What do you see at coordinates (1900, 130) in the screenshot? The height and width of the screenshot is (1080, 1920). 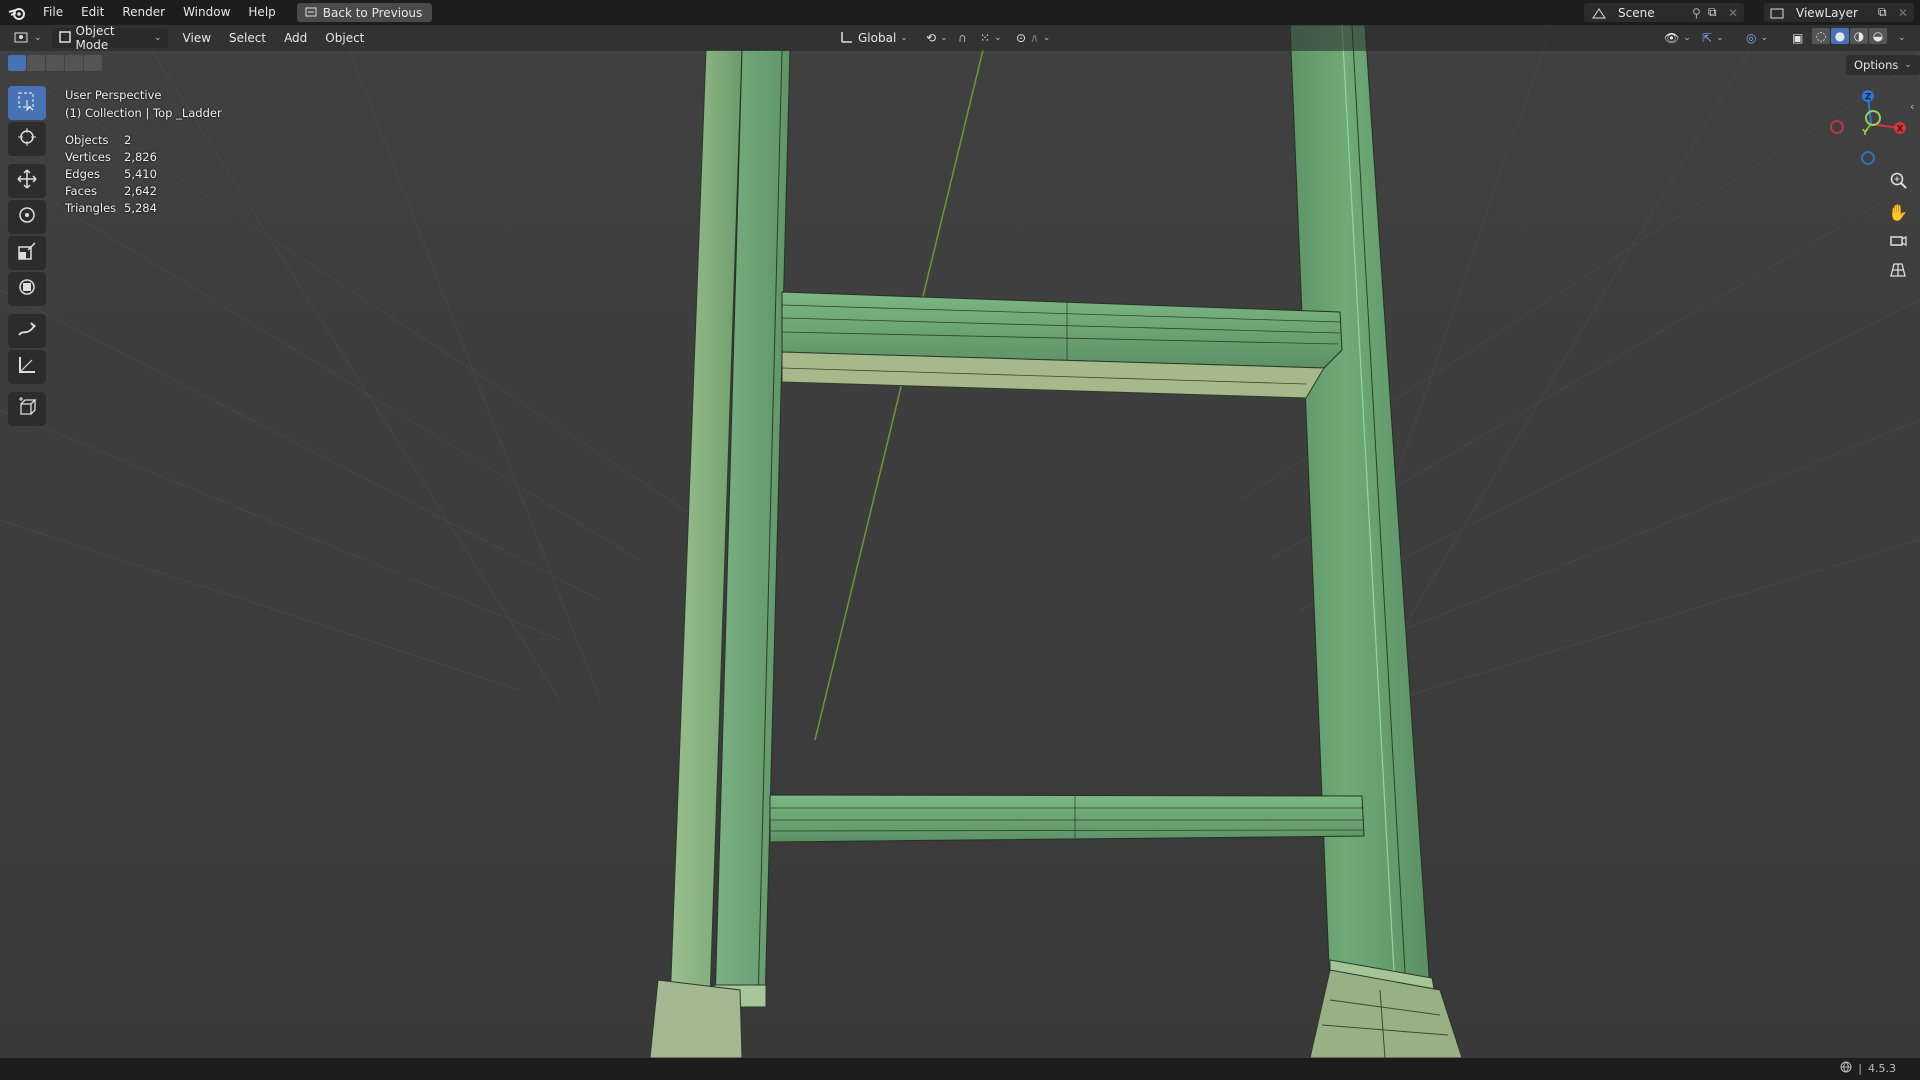 I see `gizmo-x-label: X` at bounding box center [1900, 130].